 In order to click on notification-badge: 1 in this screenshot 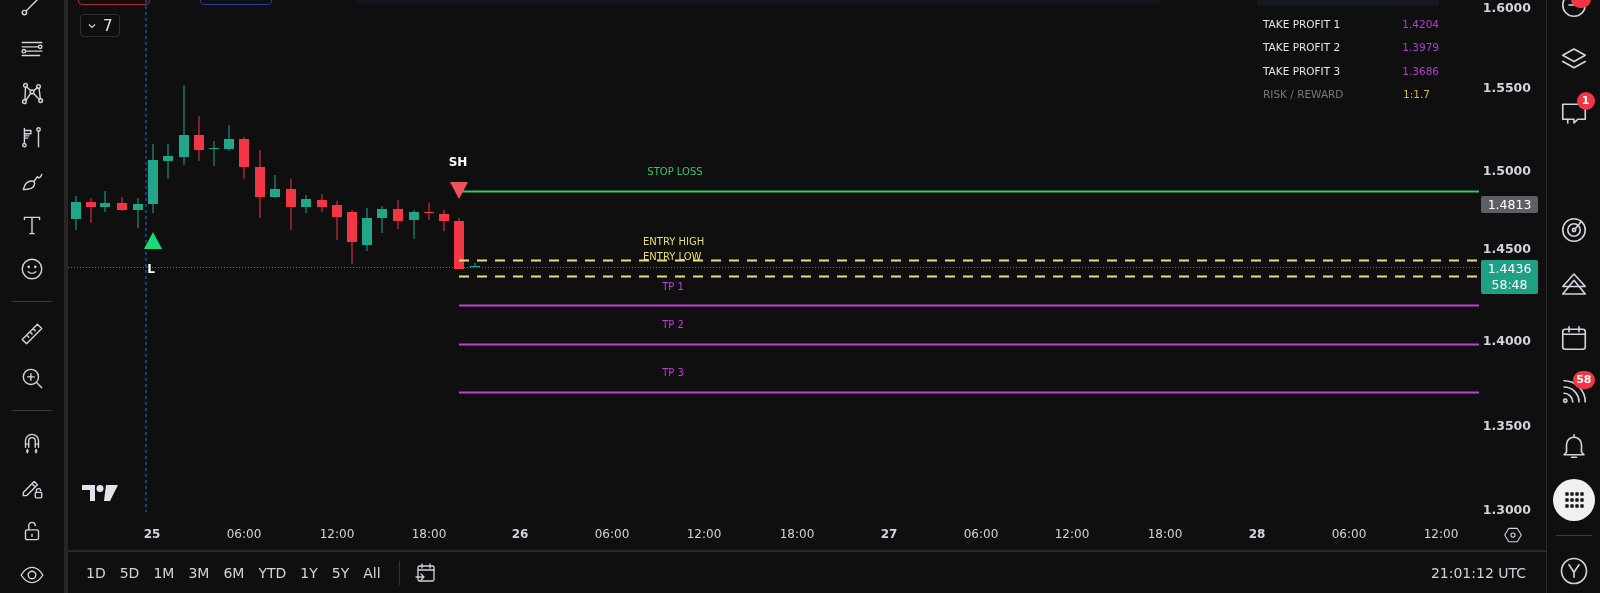, I will do `click(1585, 101)`.